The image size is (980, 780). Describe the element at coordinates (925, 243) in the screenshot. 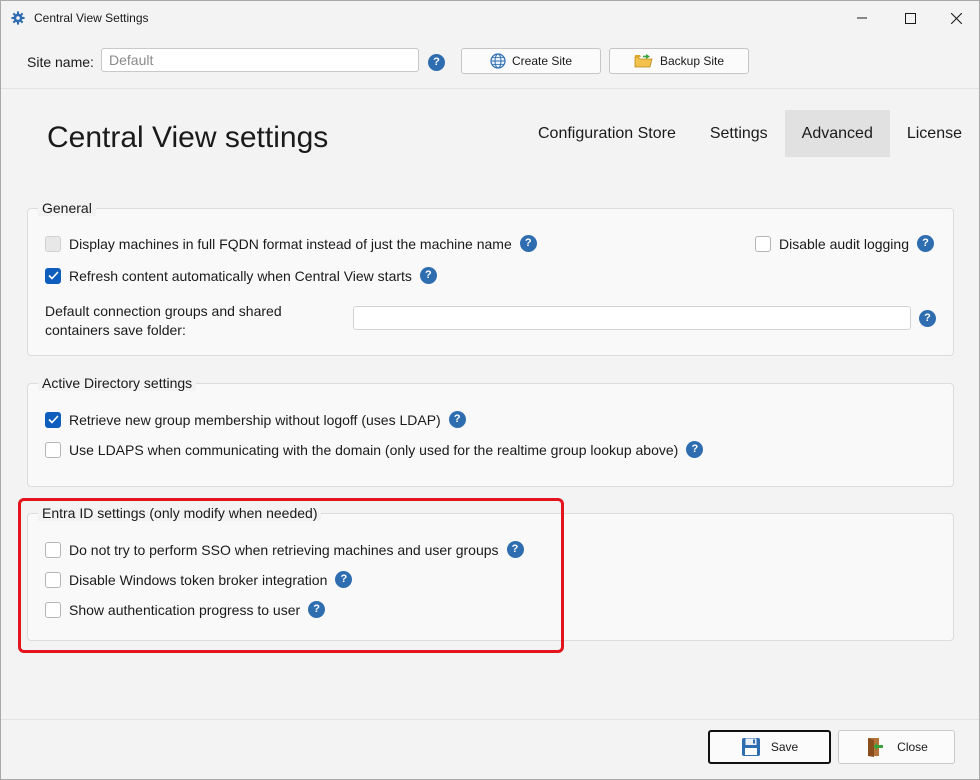

I see `audit-help-icon: ?` at that location.